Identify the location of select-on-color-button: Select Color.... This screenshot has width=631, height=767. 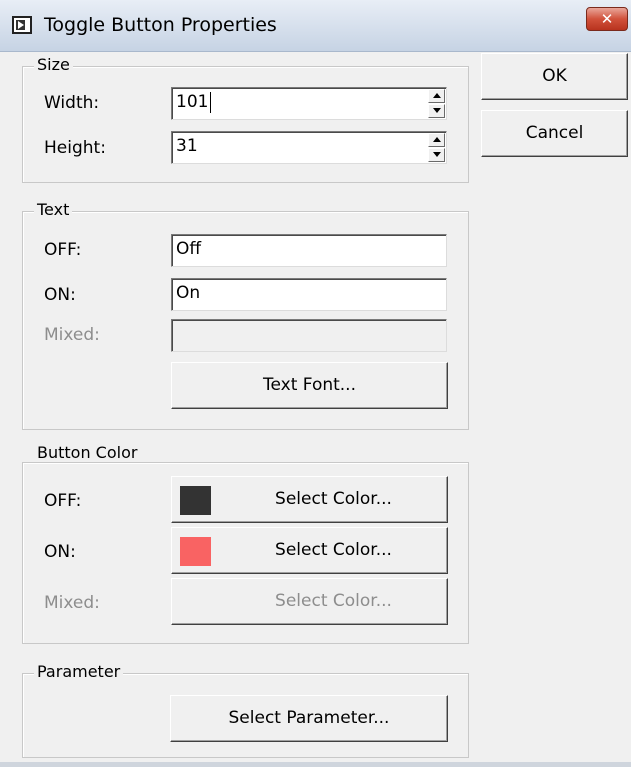
(309, 550).